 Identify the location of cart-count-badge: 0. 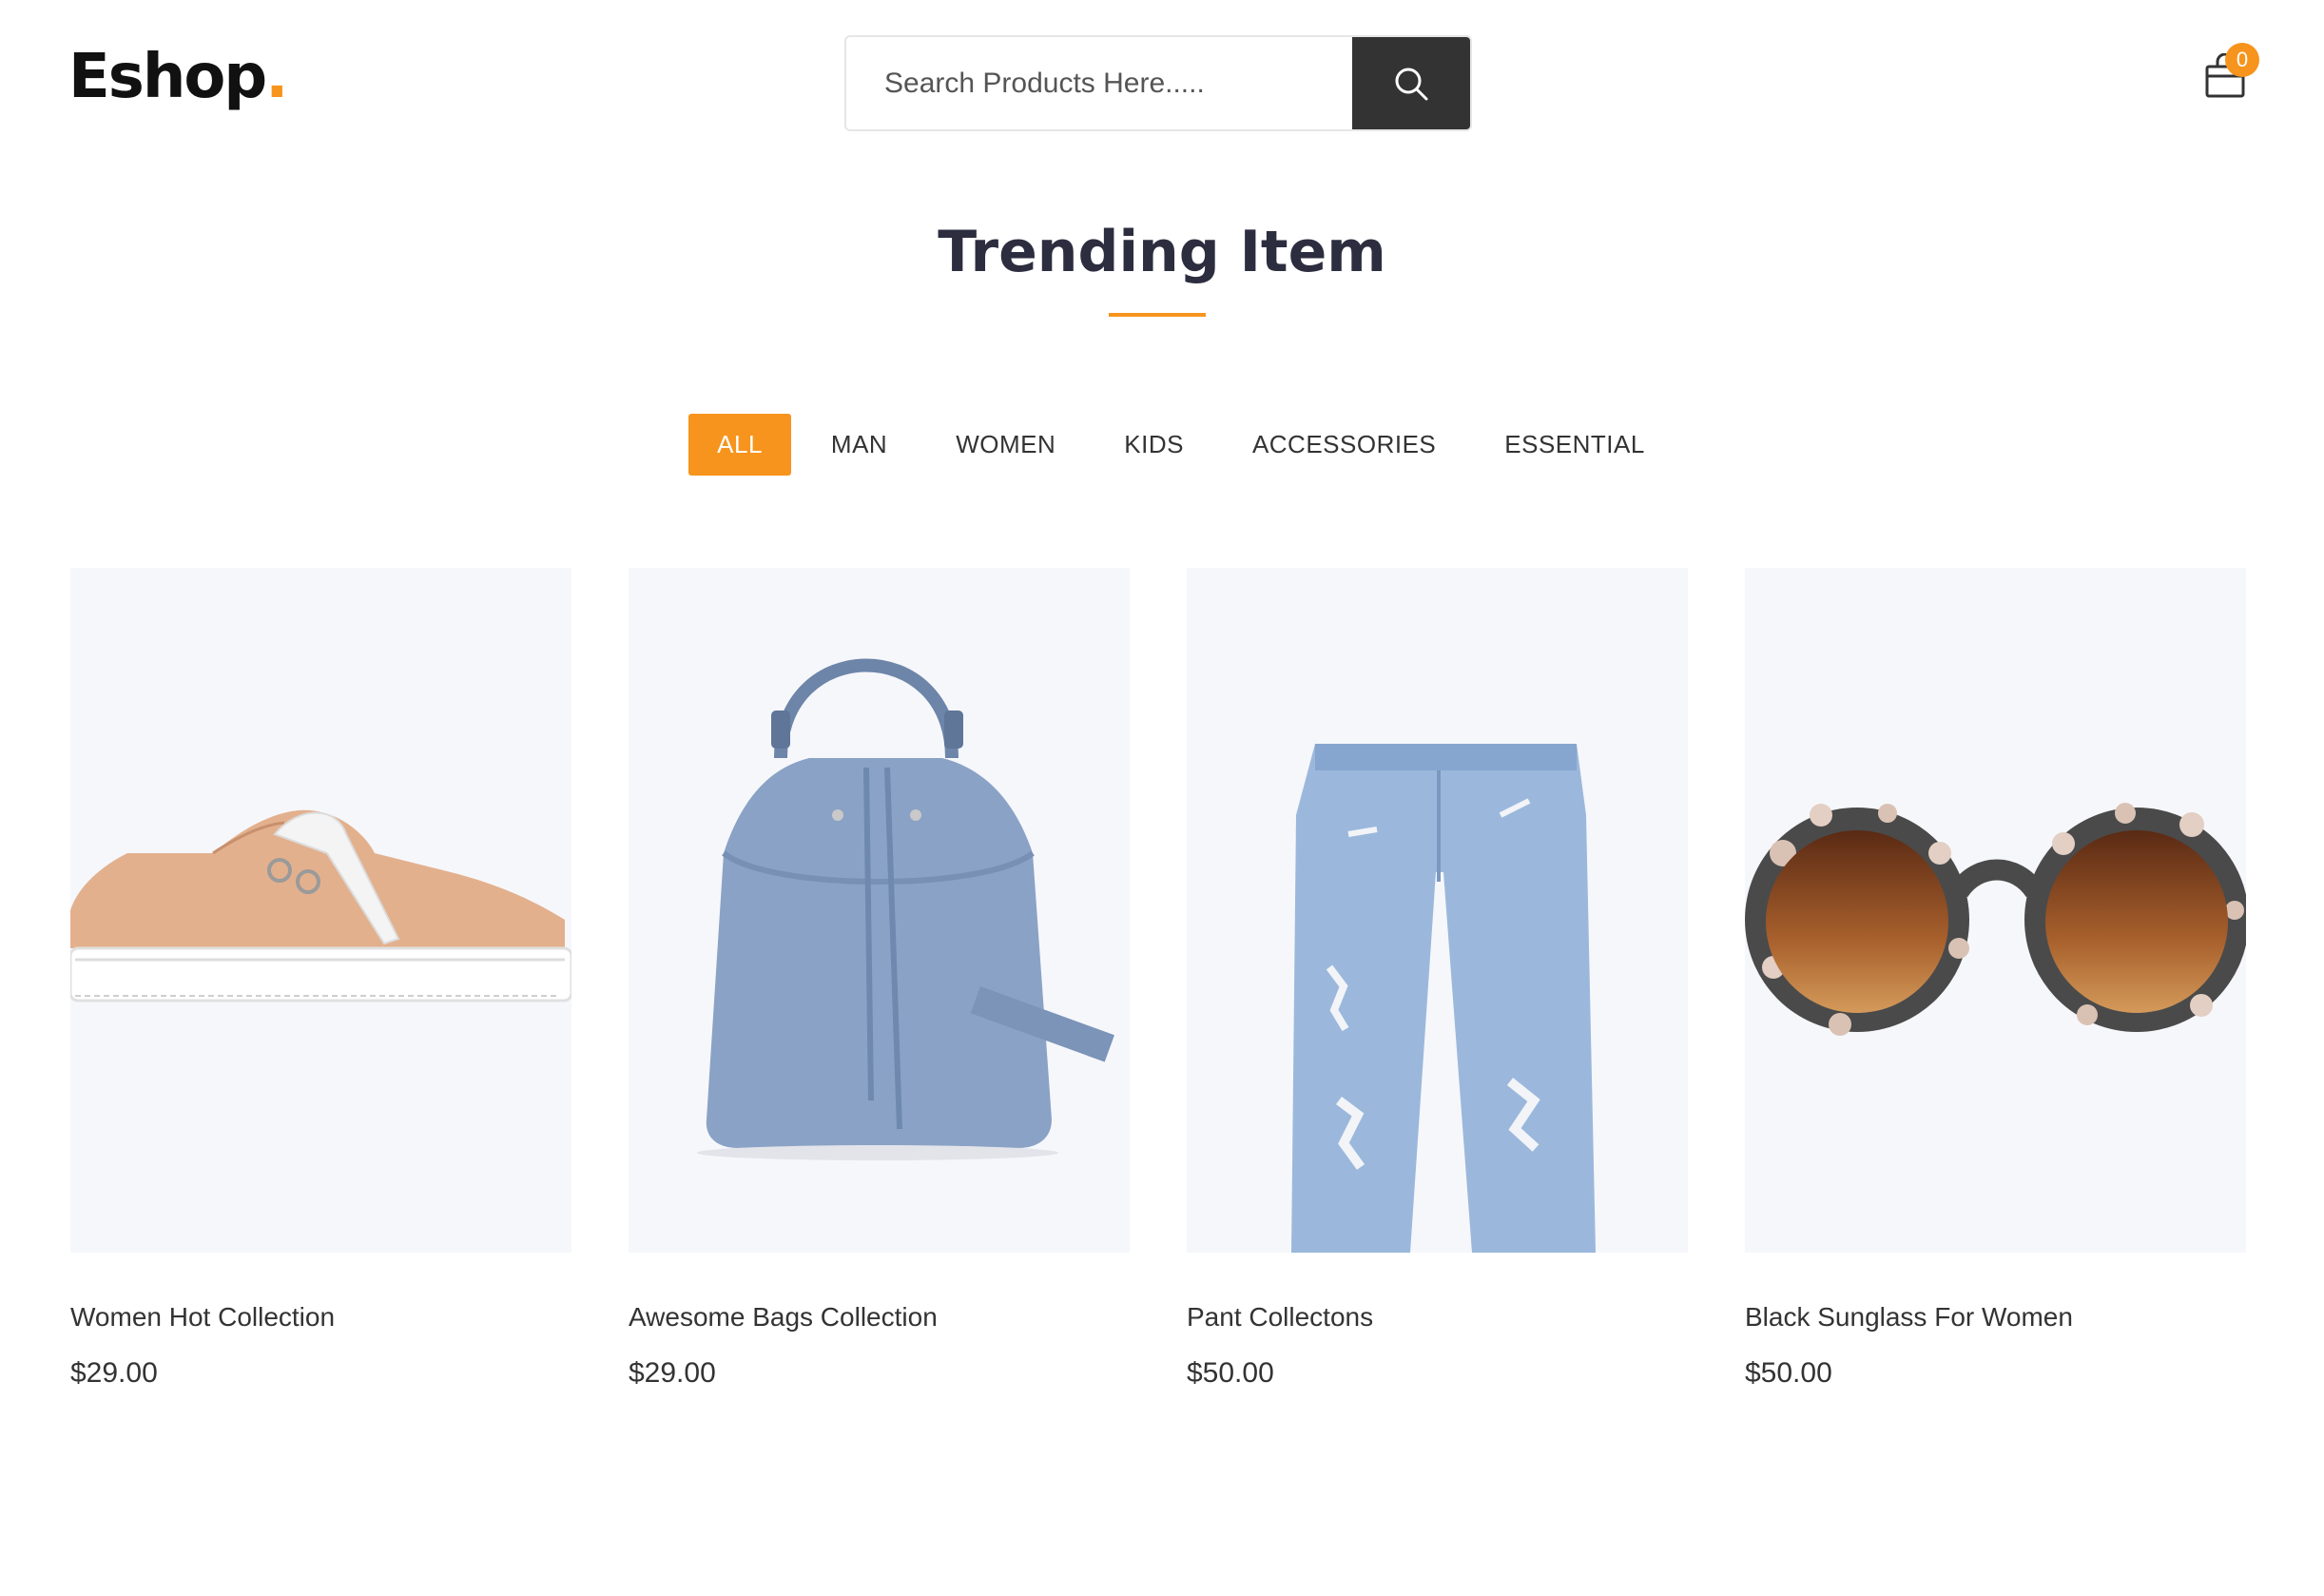
(2242, 60).